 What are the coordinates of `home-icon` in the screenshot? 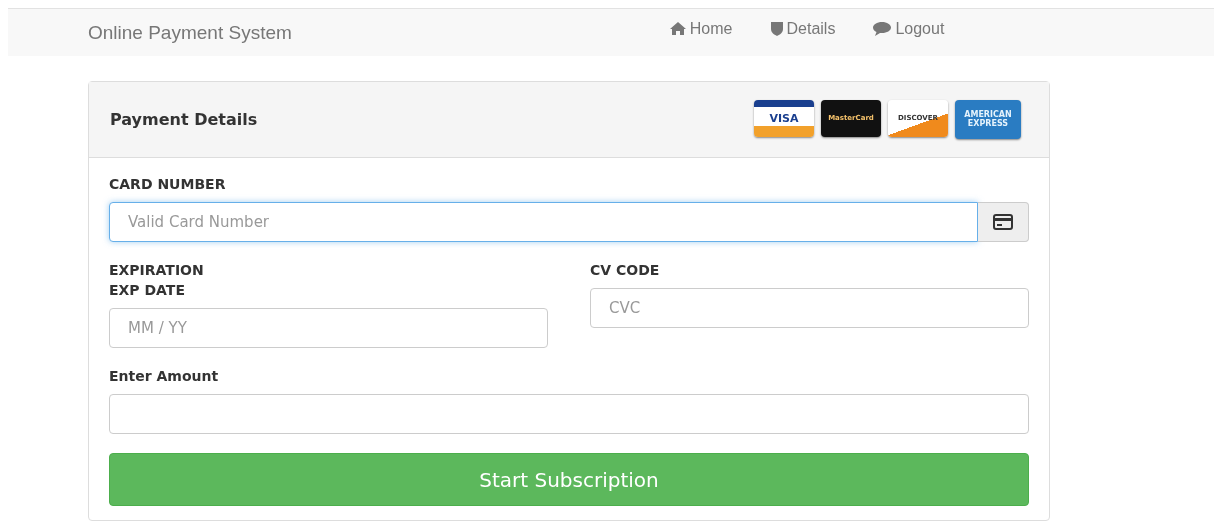 It's located at (677, 28).